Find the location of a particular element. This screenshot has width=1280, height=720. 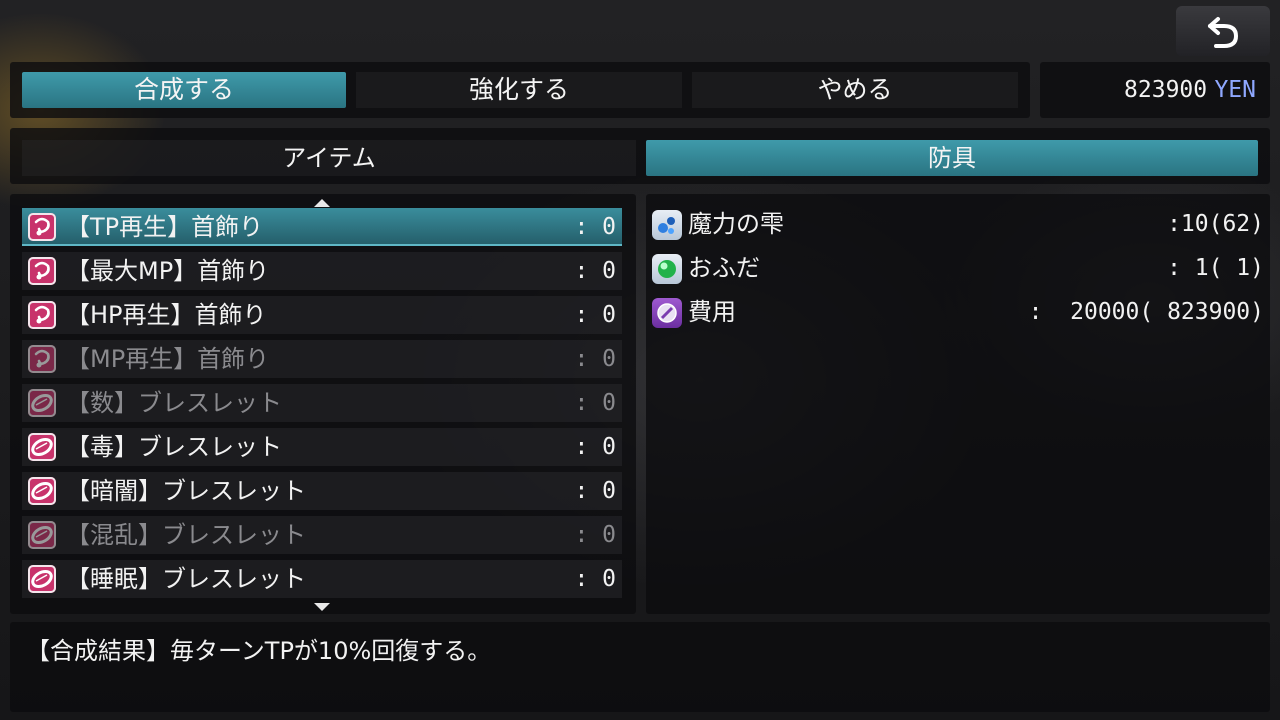

back-button is located at coordinates (1223, 31).